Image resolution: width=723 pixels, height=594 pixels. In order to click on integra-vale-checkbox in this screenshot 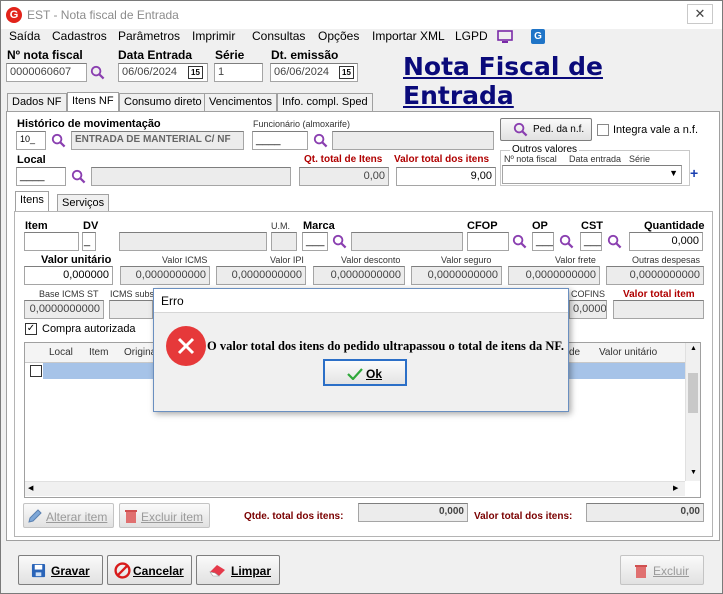, I will do `click(603, 130)`.